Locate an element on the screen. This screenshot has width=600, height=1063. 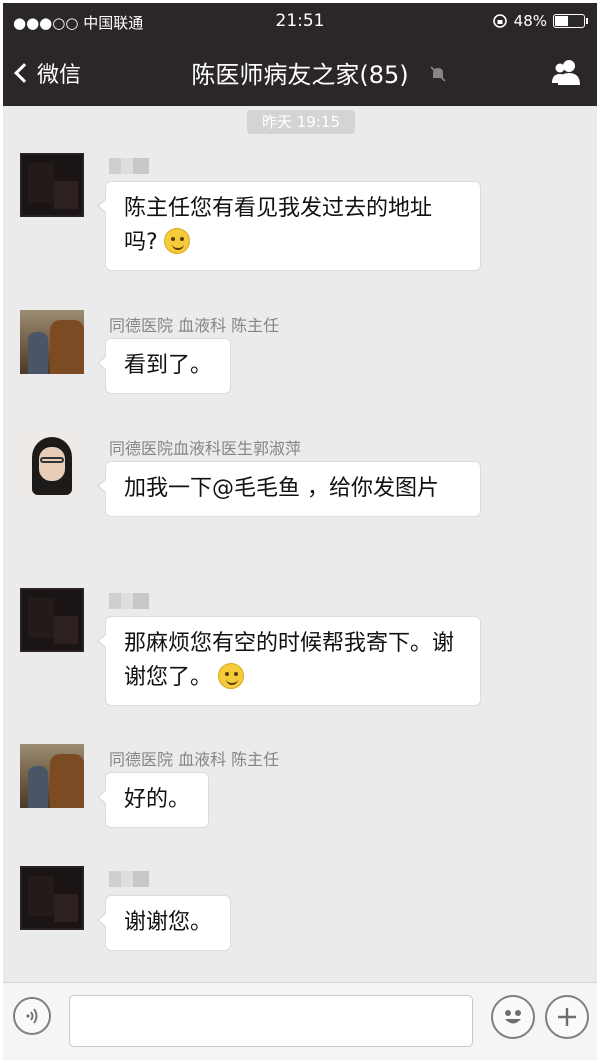
voice-icon is located at coordinates (32, 1016).